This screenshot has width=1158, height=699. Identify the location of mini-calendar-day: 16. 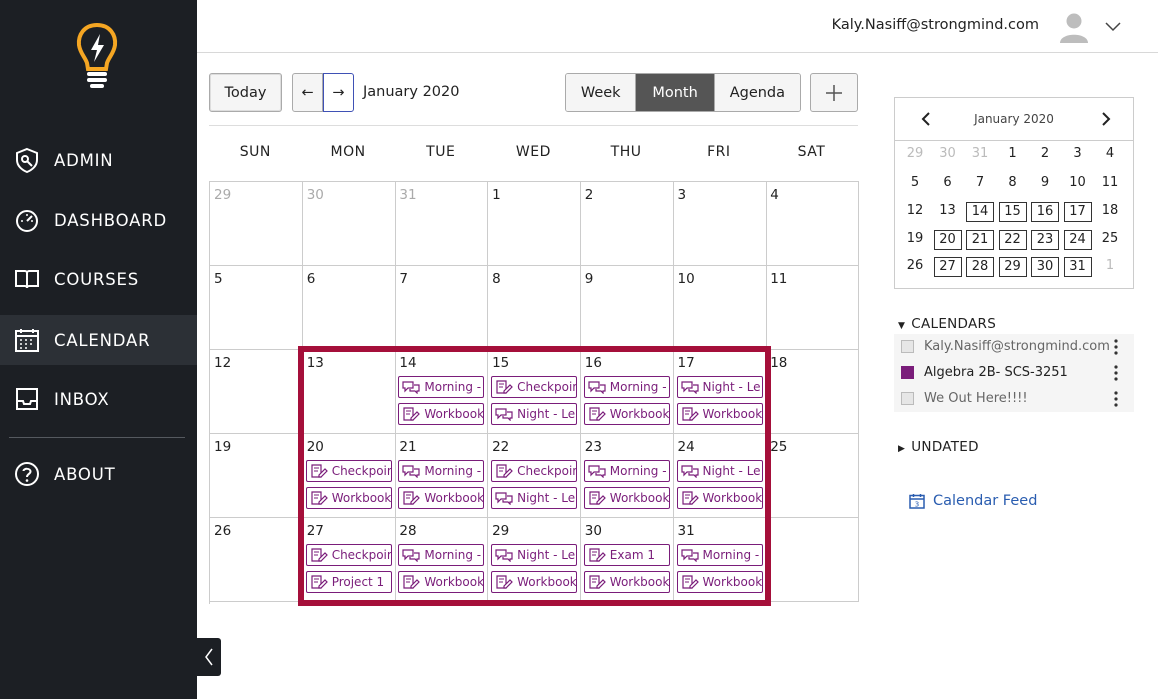
(1045, 212).